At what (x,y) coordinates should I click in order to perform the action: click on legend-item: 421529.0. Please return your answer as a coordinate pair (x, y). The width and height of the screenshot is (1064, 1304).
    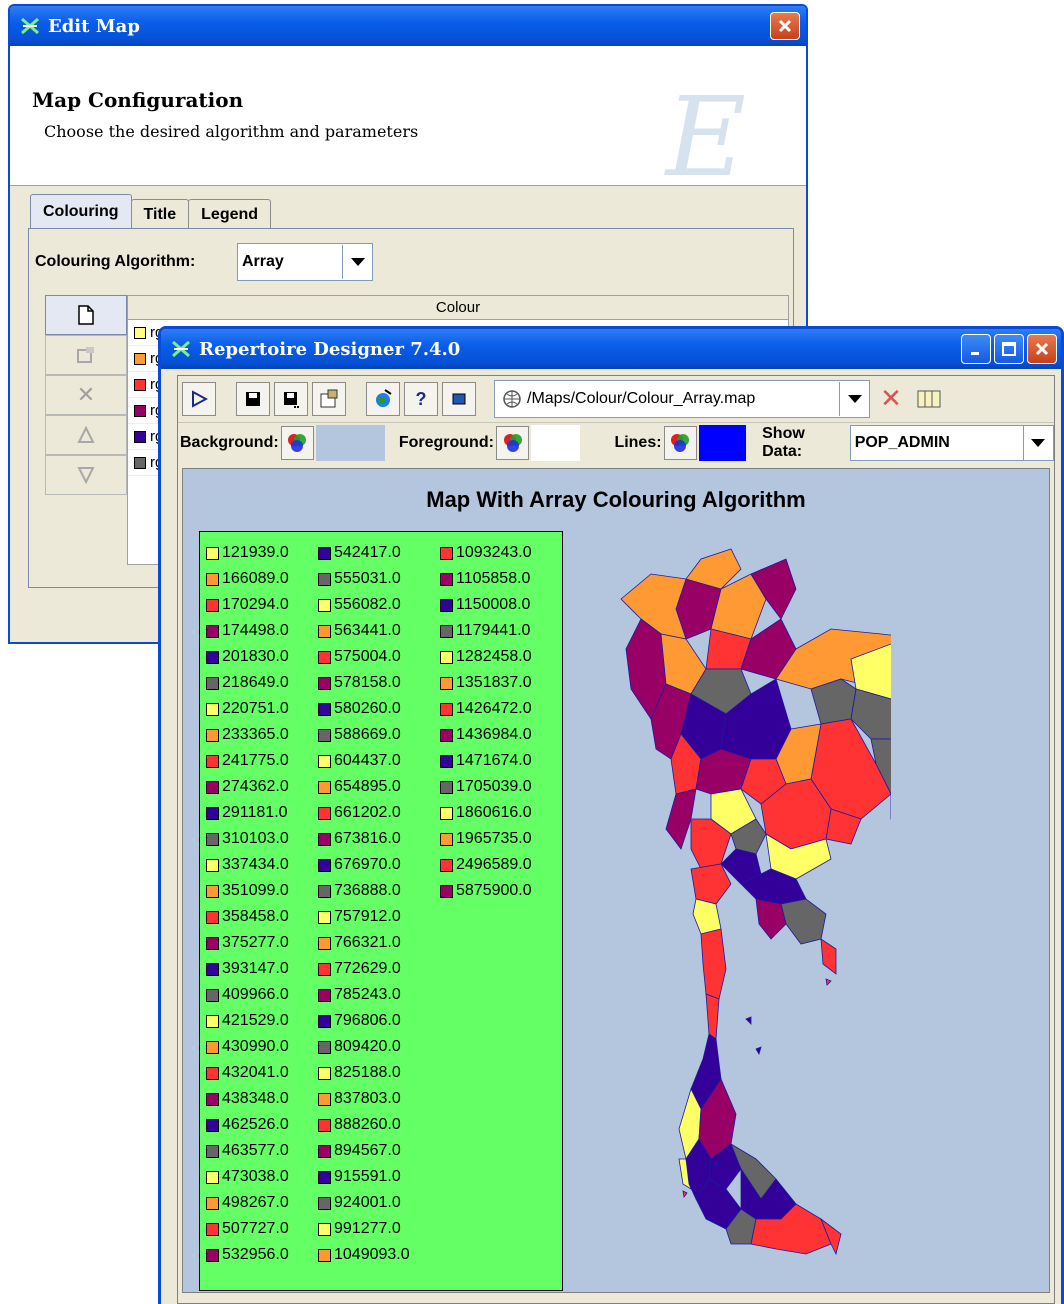
    Looking at the image, I should click on (247, 1021).